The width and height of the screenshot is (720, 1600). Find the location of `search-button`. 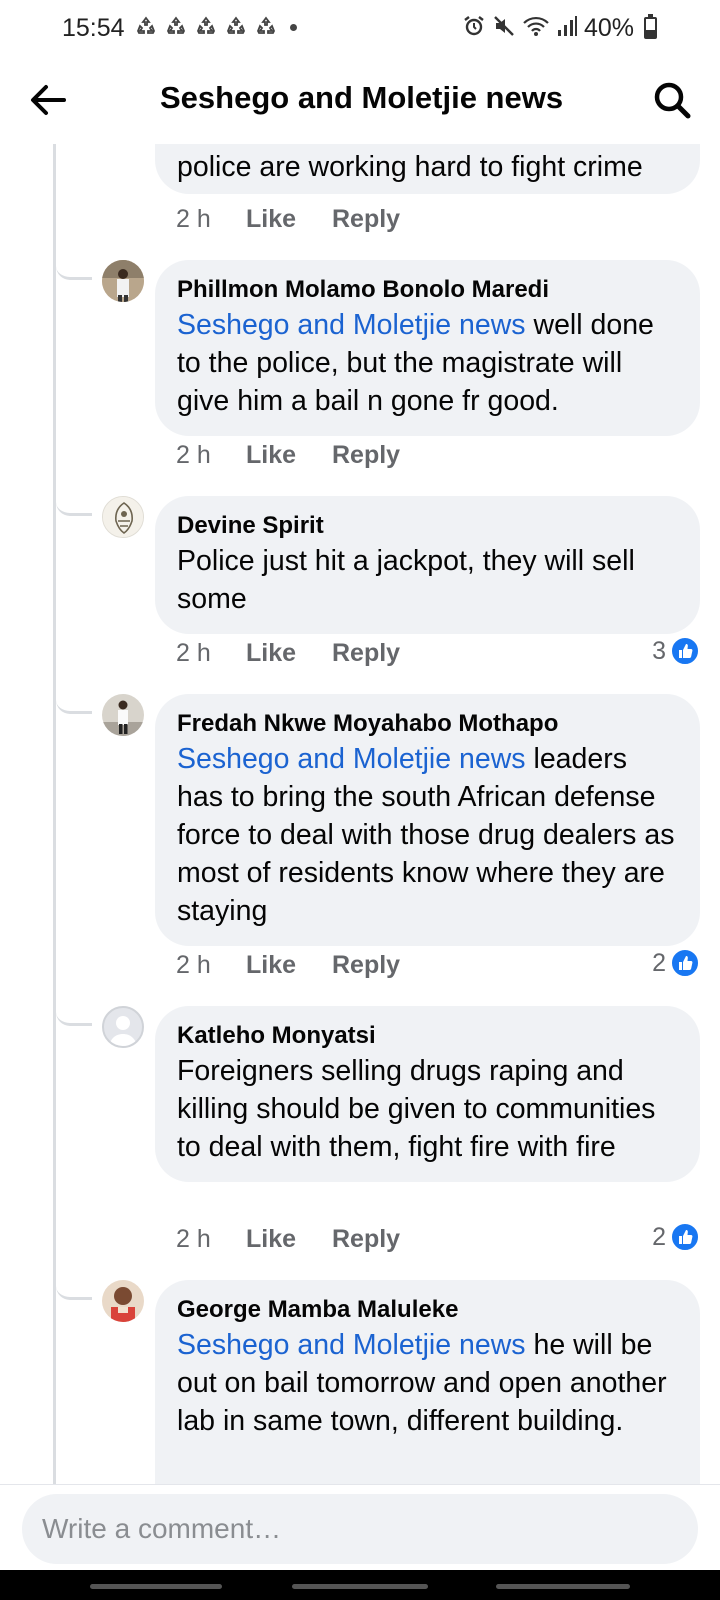

search-button is located at coordinates (672, 100).